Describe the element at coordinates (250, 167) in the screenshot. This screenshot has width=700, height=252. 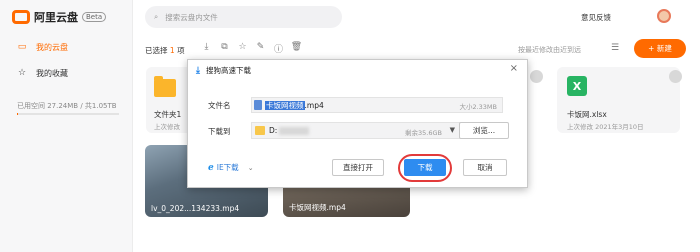
I see `chevron-down-icon: ⌄` at that location.